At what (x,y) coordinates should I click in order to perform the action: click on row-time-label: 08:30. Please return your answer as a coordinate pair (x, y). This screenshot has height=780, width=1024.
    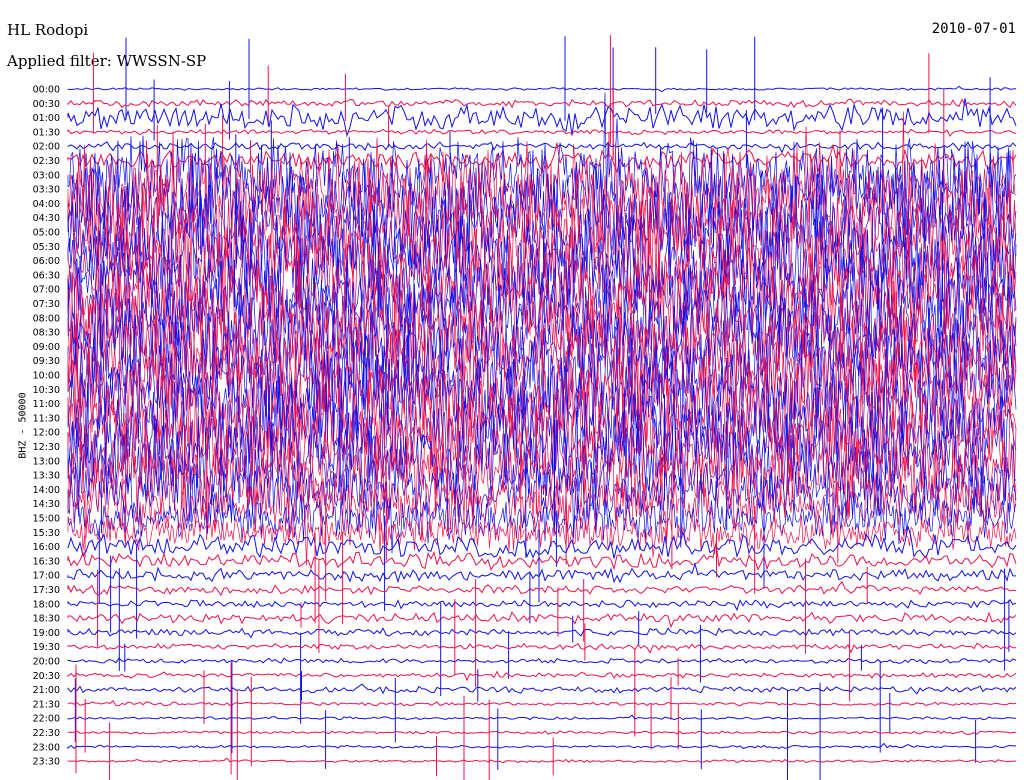
    Looking at the image, I should click on (46, 333).